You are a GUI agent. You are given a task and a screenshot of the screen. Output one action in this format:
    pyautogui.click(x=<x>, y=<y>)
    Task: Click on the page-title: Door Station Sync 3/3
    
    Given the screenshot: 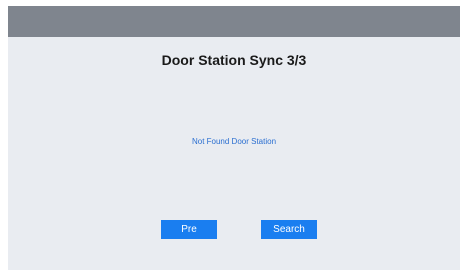 What is the action you would take?
    pyautogui.click(x=234, y=60)
    